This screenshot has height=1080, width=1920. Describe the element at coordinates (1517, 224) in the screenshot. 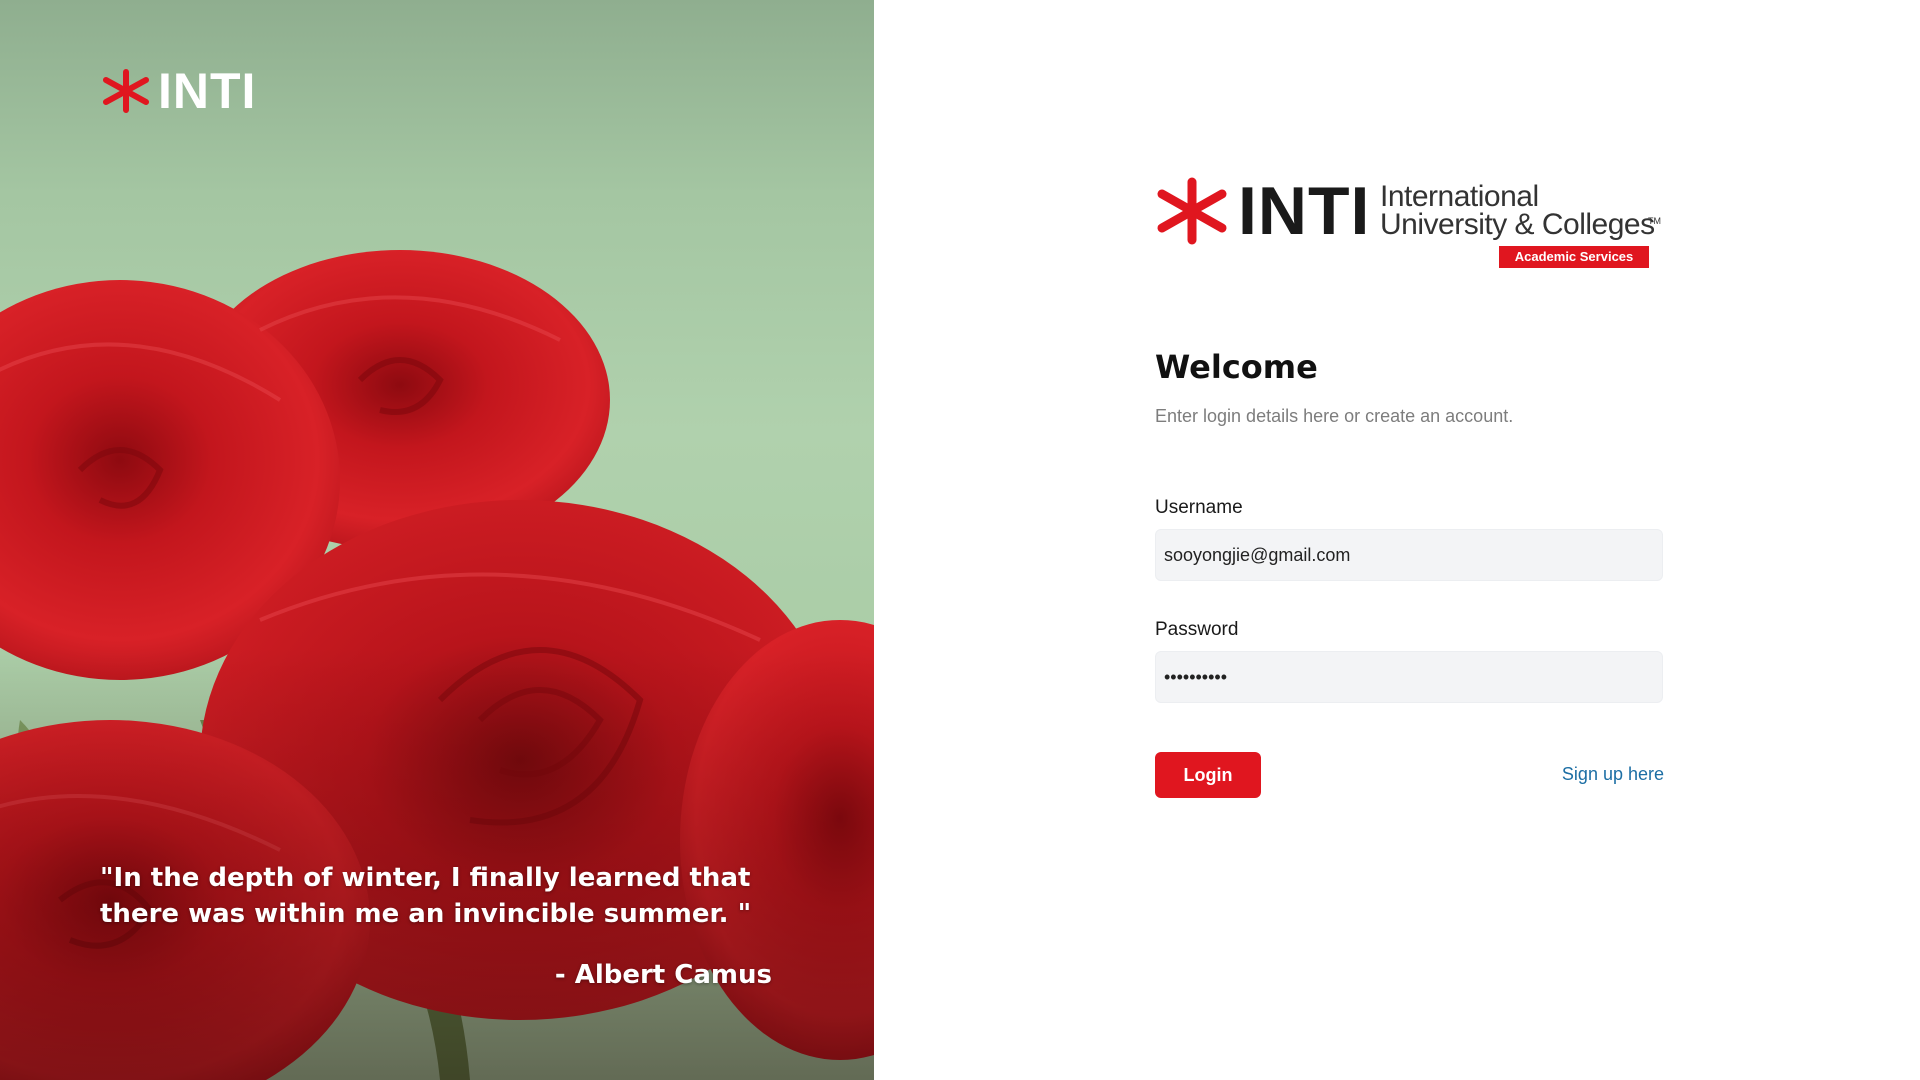

I see `brand-line2: University & Colleges` at that location.